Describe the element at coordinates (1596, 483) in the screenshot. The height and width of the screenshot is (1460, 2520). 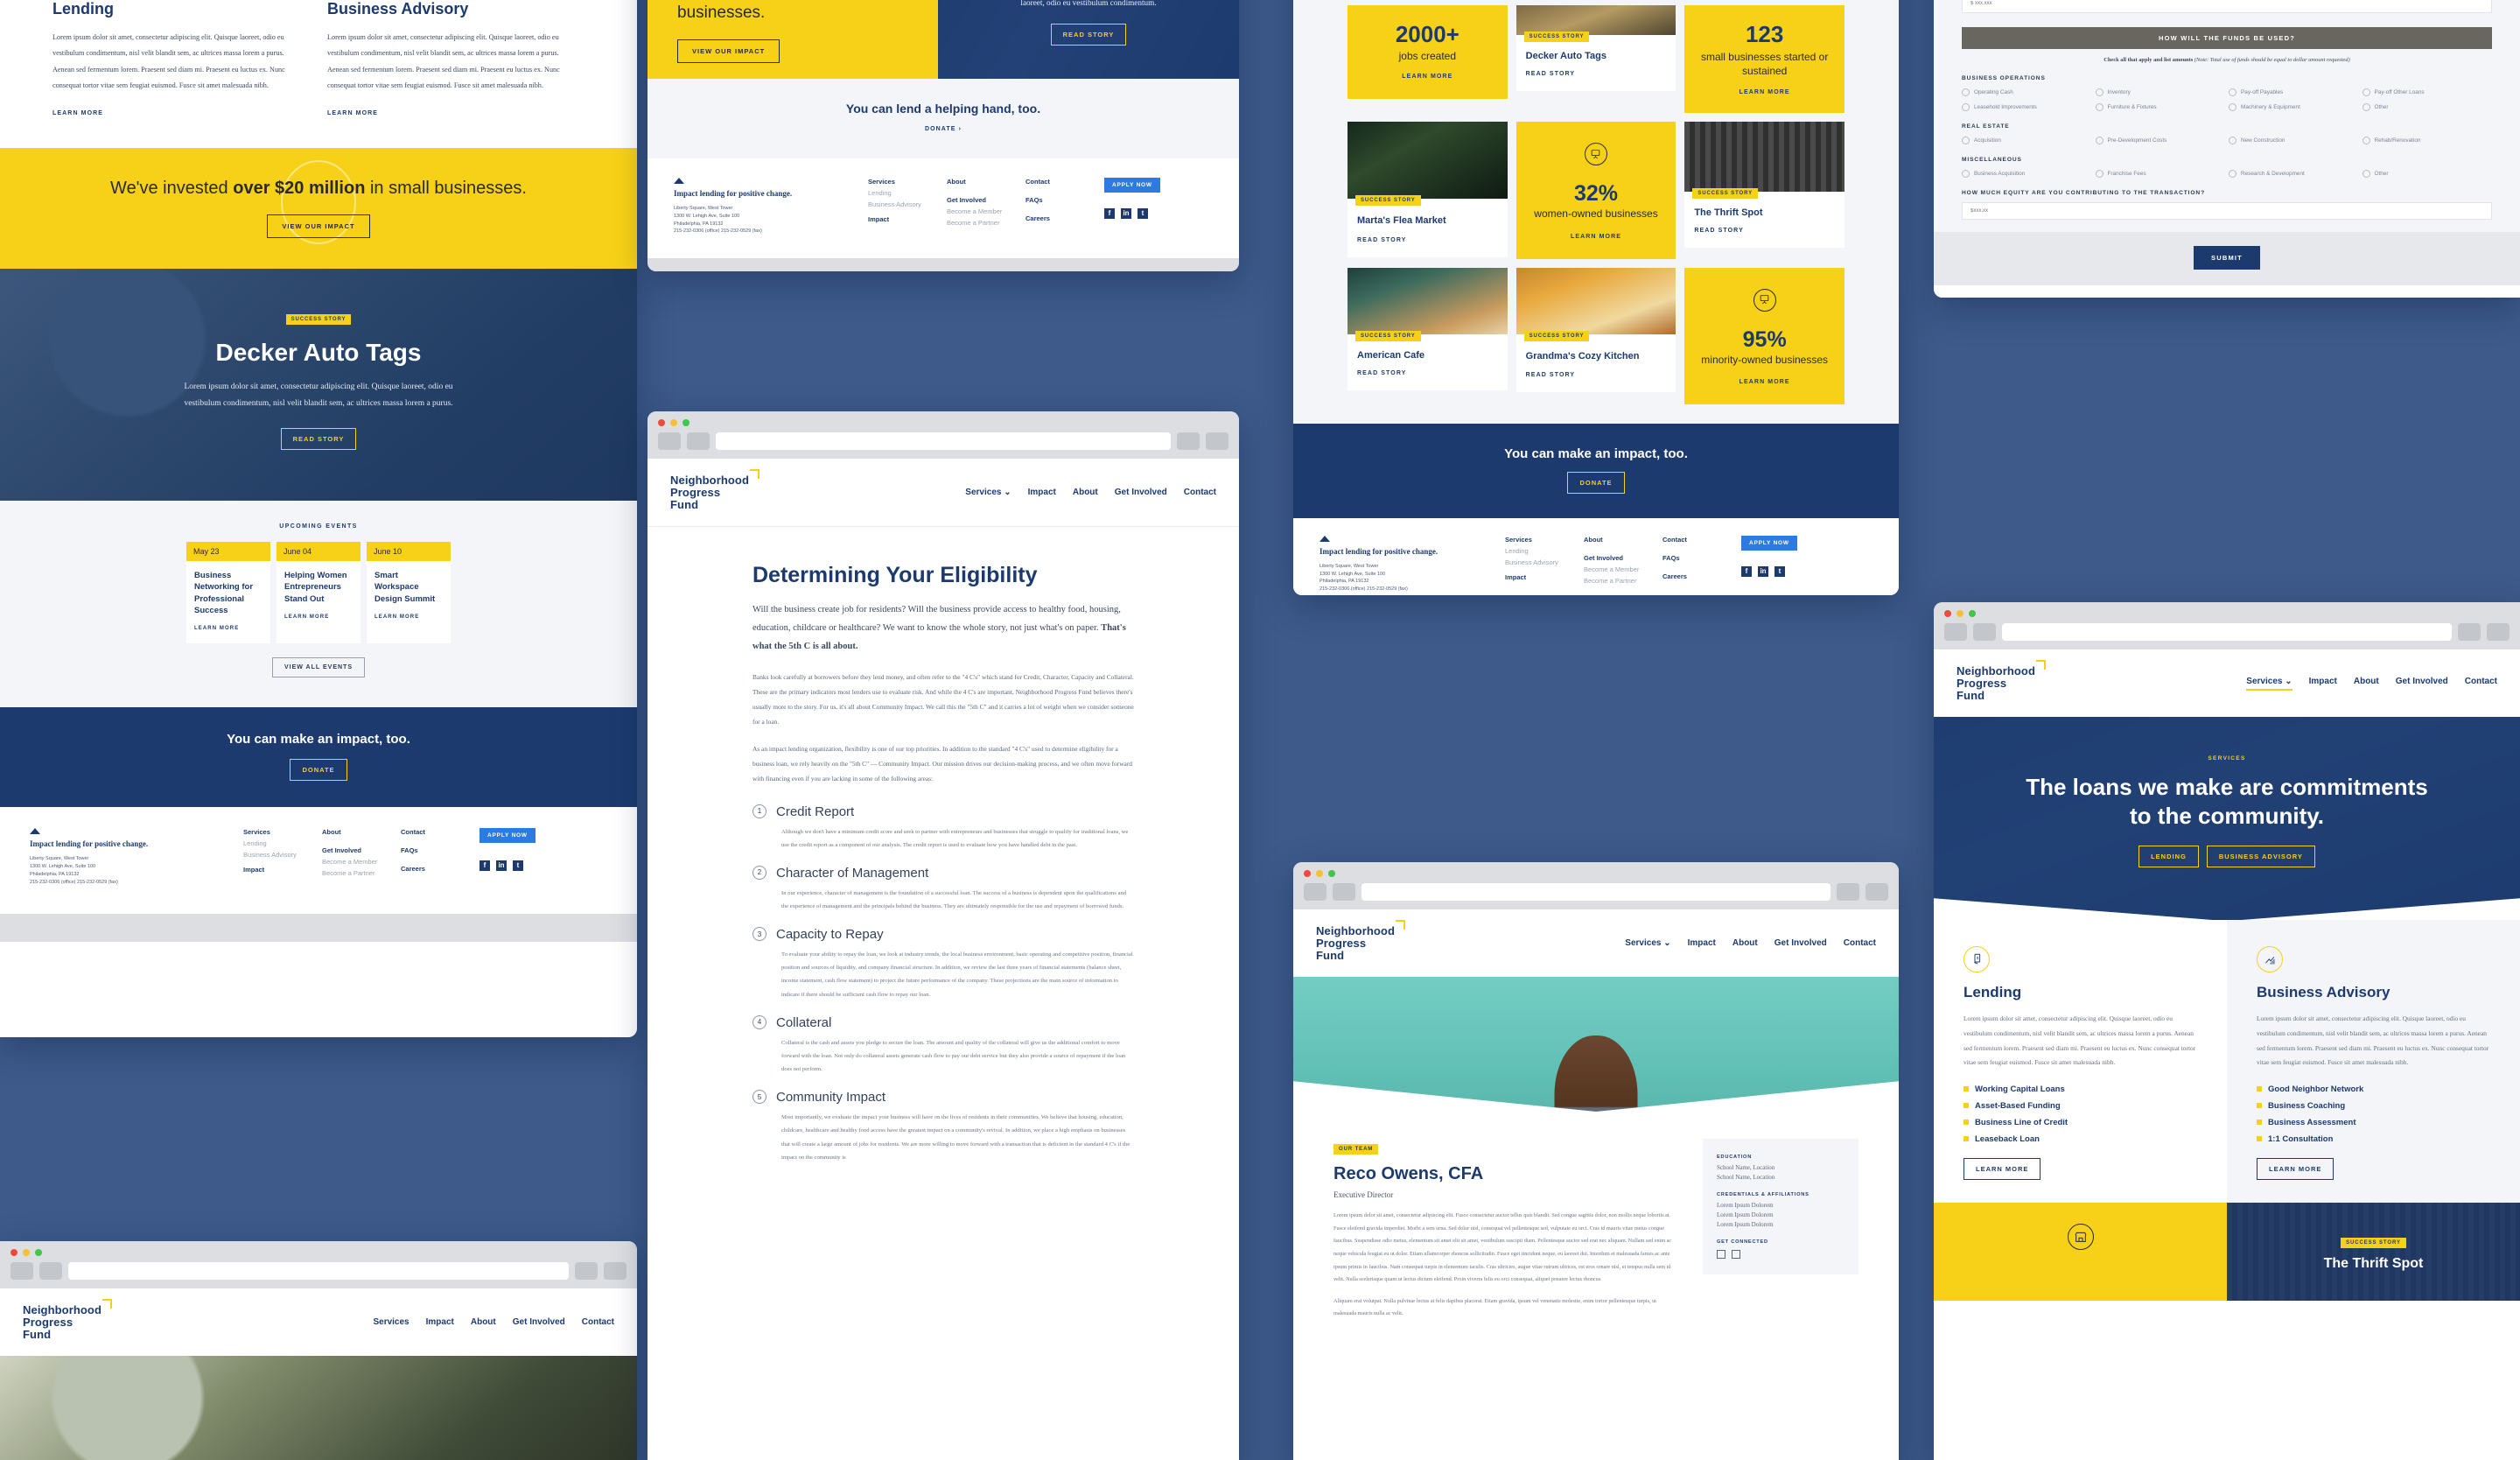
I see `donate-button: DONATE` at that location.